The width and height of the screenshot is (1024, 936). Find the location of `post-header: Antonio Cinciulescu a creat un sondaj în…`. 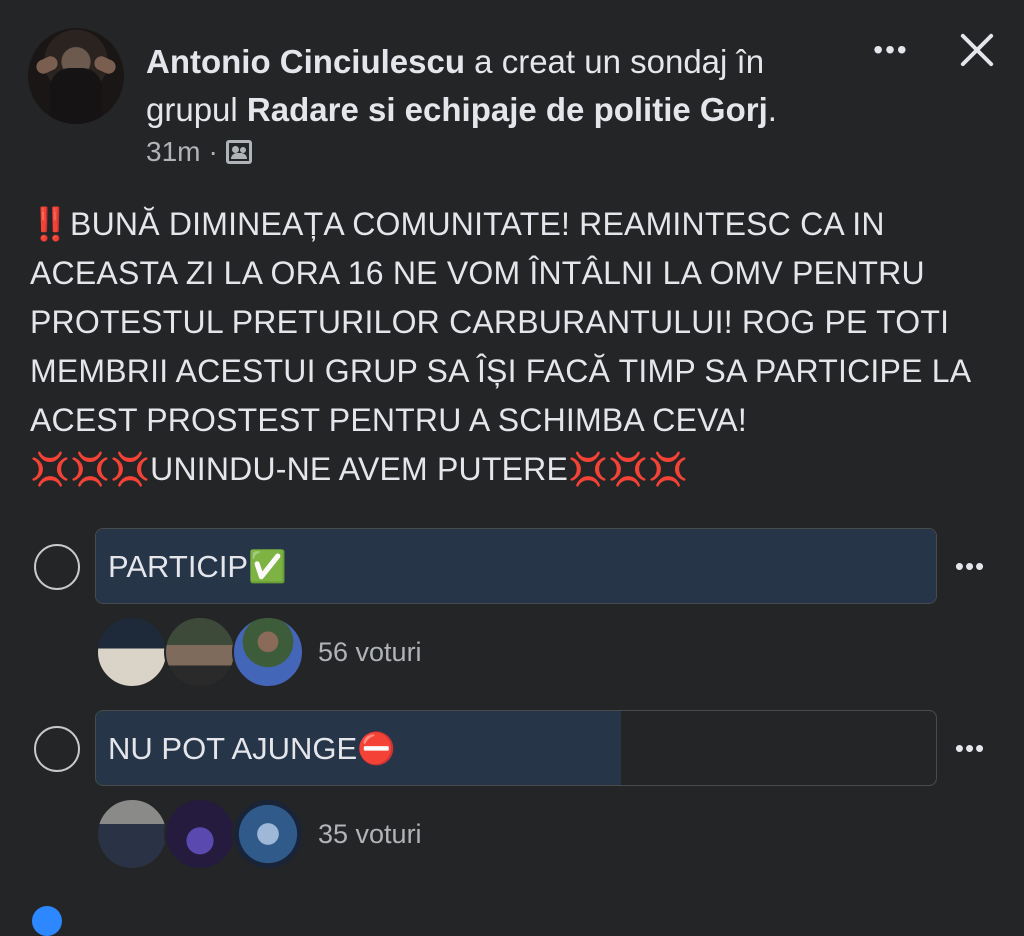

post-header: Antonio Cinciulescu a creat un sondaj în… is located at coordinates (496, 86).